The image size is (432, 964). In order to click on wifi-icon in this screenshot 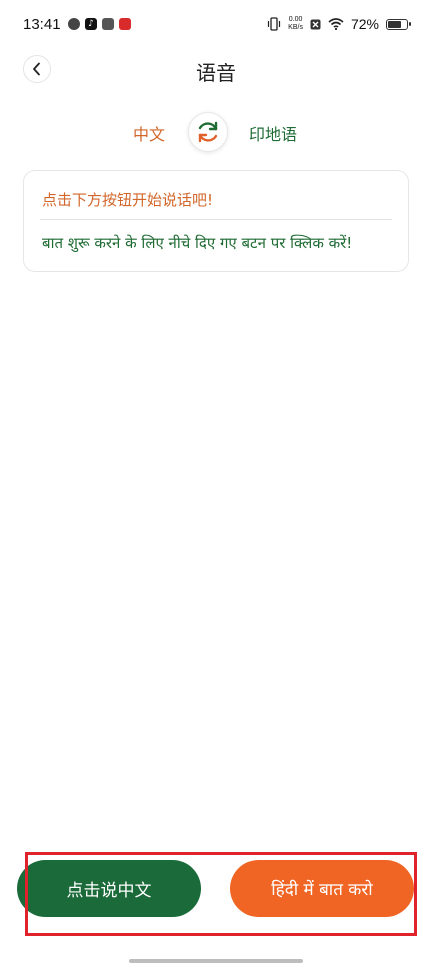, I will do `click(336, 24)`.